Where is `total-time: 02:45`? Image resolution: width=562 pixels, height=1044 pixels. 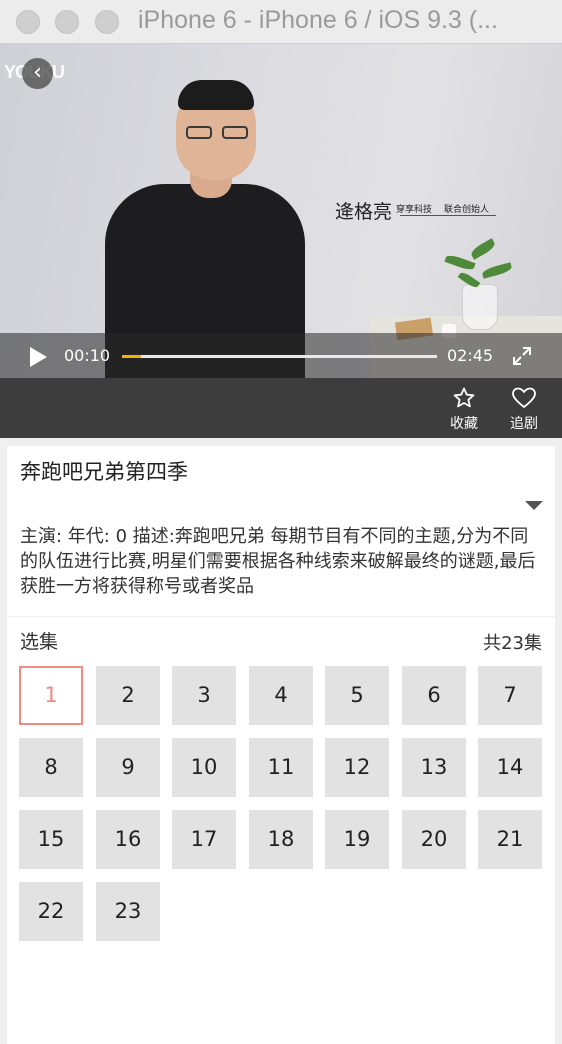
total-time: 02:45 is located at coordinates (470, 355).